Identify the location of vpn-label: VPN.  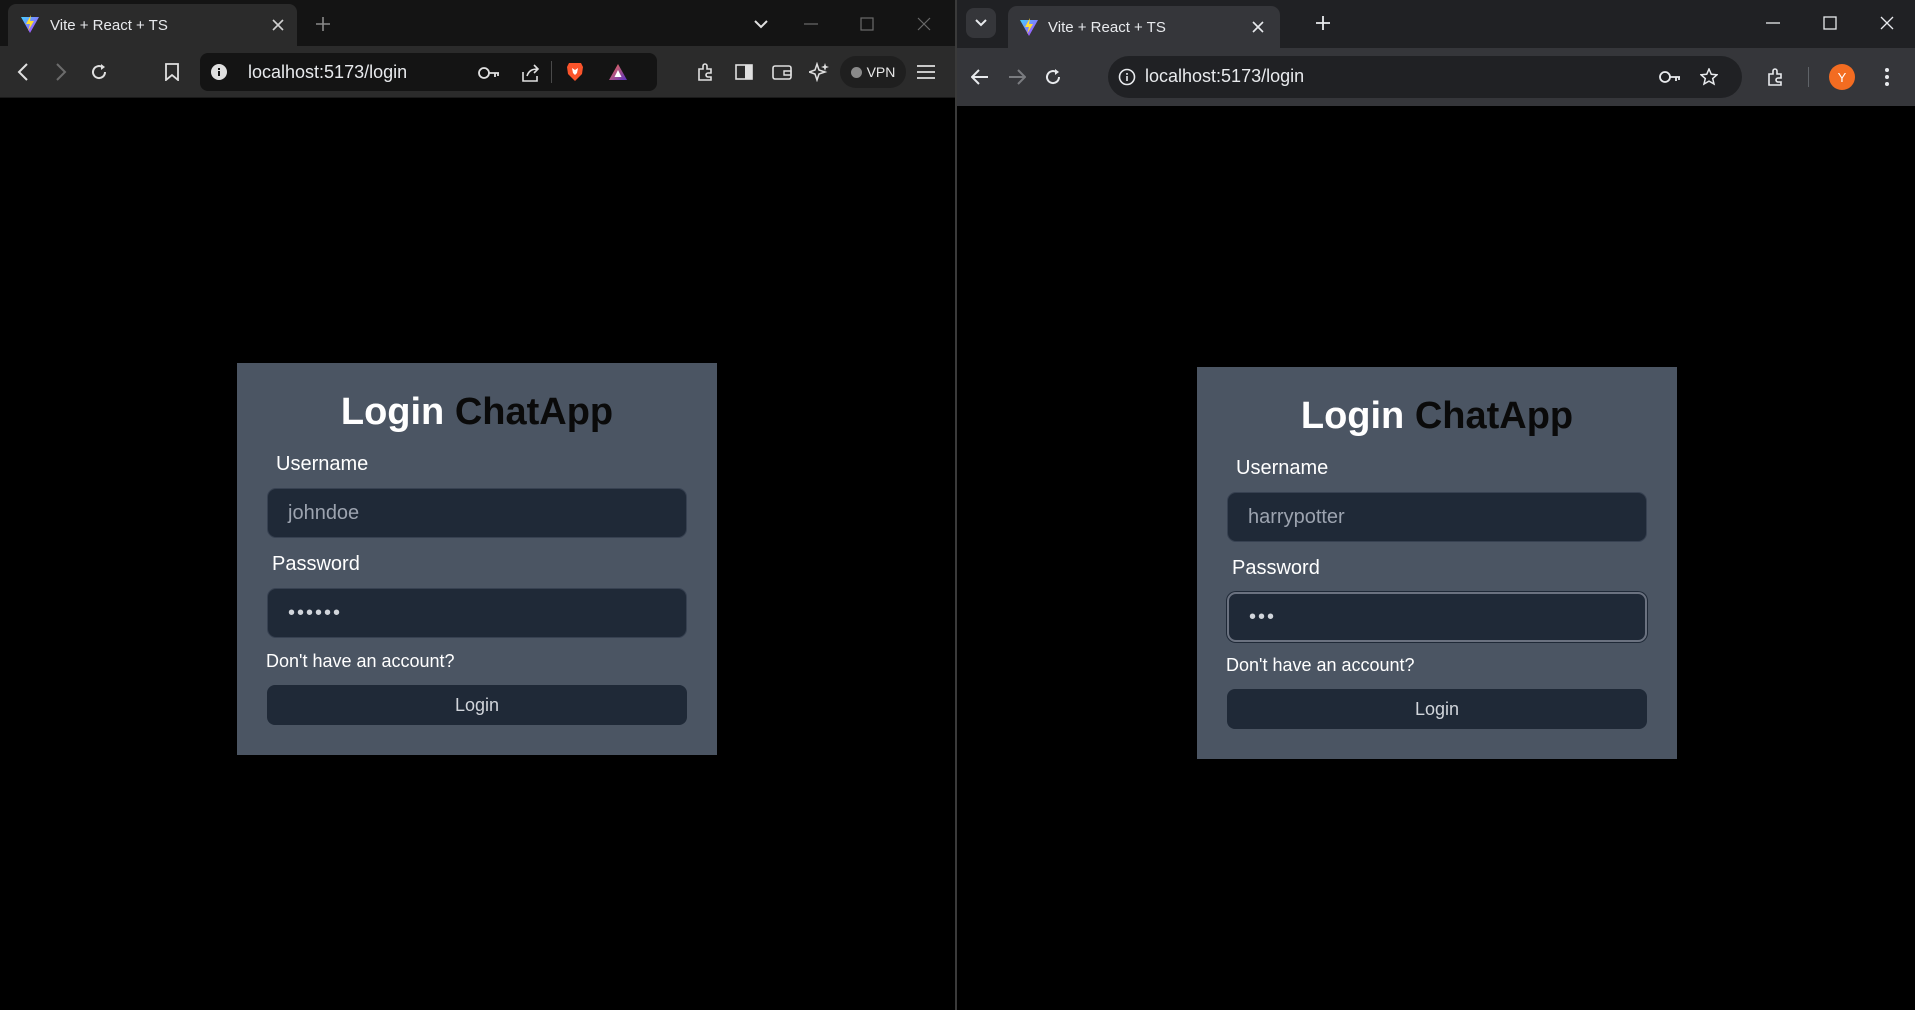
(881, 72).